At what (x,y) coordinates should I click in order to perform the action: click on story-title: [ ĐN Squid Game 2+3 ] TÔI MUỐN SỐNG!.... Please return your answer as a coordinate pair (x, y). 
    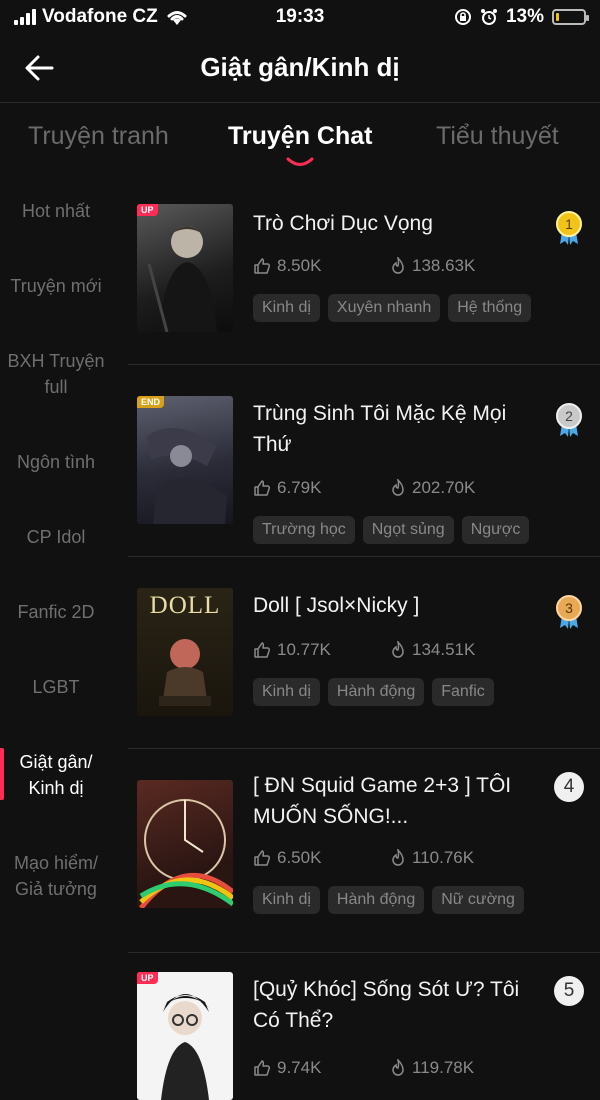
    Looking at the image, I should click on (382, 801).